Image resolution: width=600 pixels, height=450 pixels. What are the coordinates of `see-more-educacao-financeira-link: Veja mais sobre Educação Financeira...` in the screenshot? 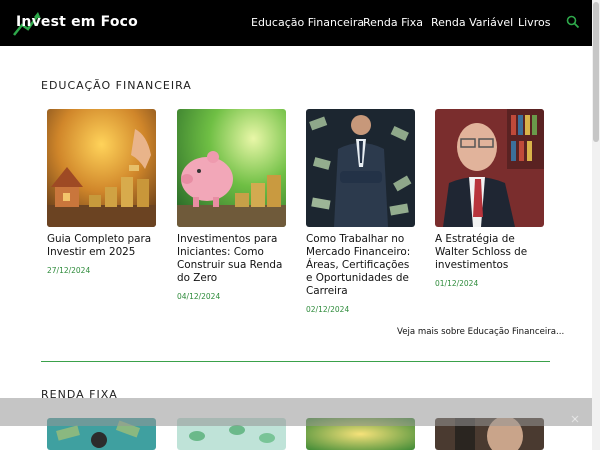 It's located at (480, 332).